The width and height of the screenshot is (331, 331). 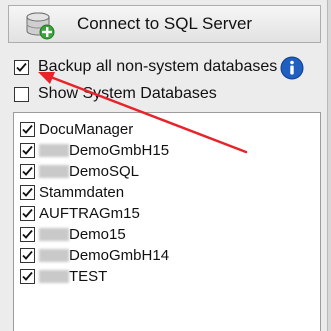 I want to click on database-list-item: DemoSQL, so click(x=79, y=171).